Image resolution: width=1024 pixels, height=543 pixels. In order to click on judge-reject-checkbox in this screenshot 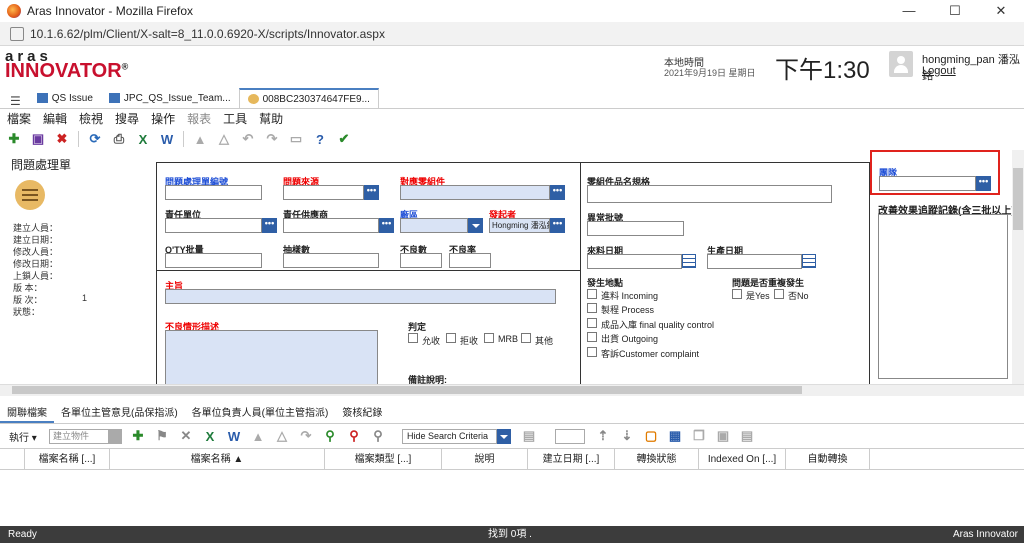, I will do `click(451, 338)`.